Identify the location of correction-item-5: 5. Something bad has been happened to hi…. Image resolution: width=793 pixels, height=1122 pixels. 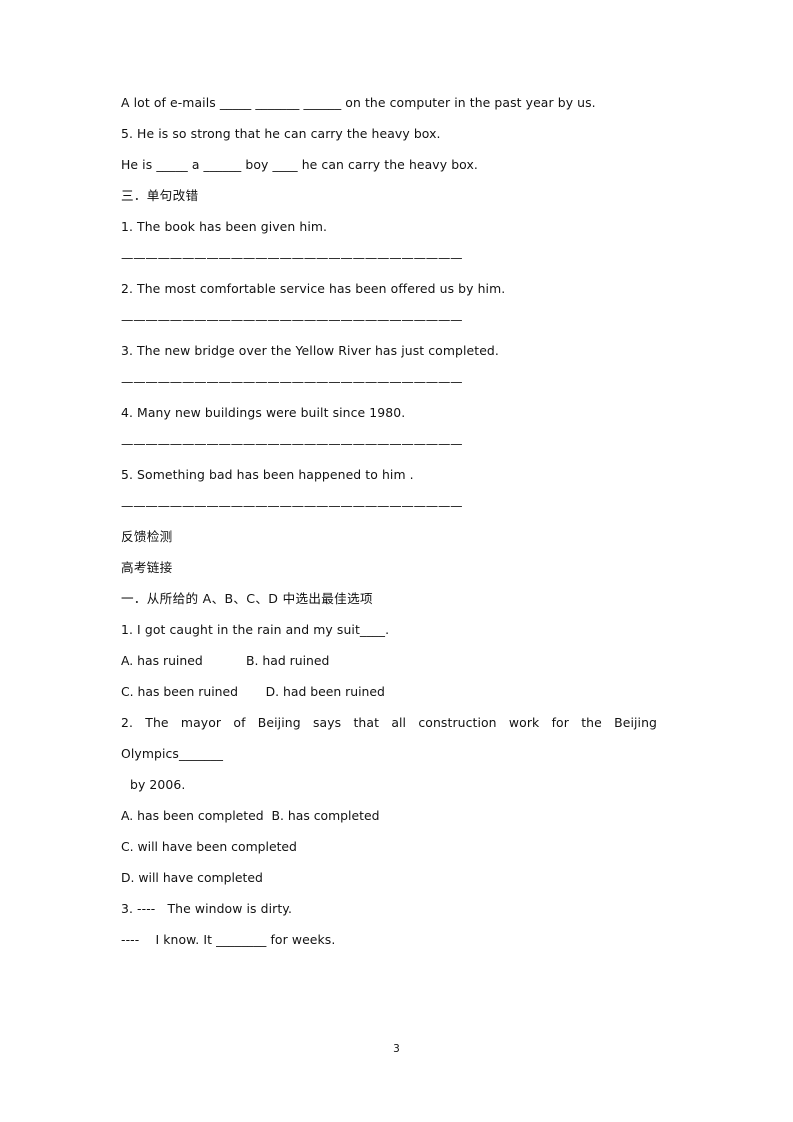
(267, 474).